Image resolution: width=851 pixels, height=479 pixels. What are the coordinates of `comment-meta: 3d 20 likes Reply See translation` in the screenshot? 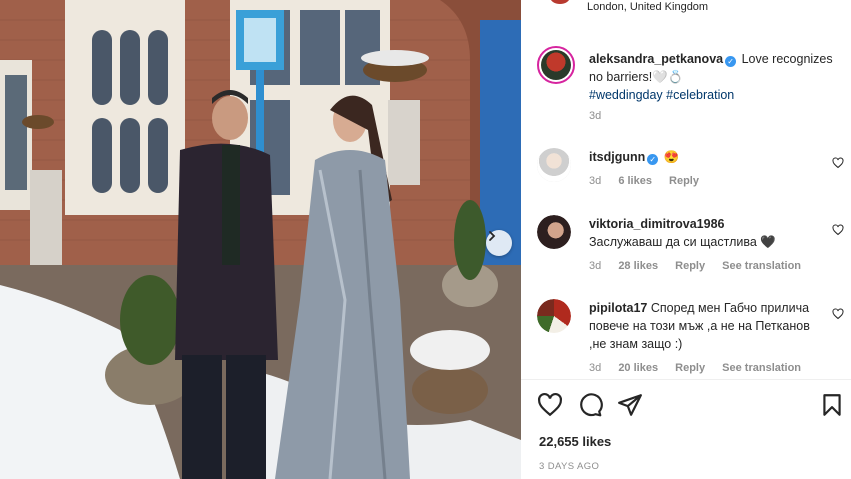 It's located at (702, 368).